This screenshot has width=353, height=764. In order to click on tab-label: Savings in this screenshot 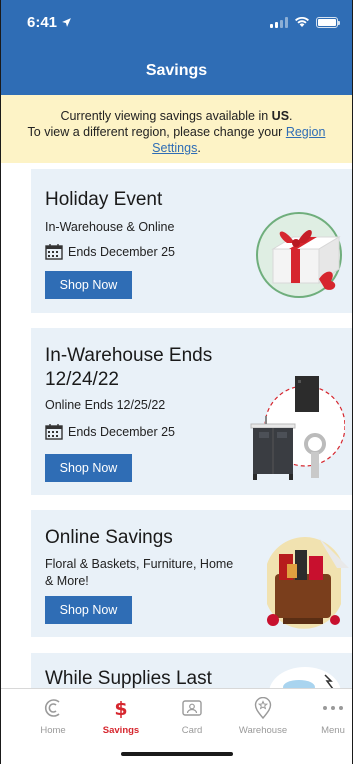, I will do `click(121, 730)`.